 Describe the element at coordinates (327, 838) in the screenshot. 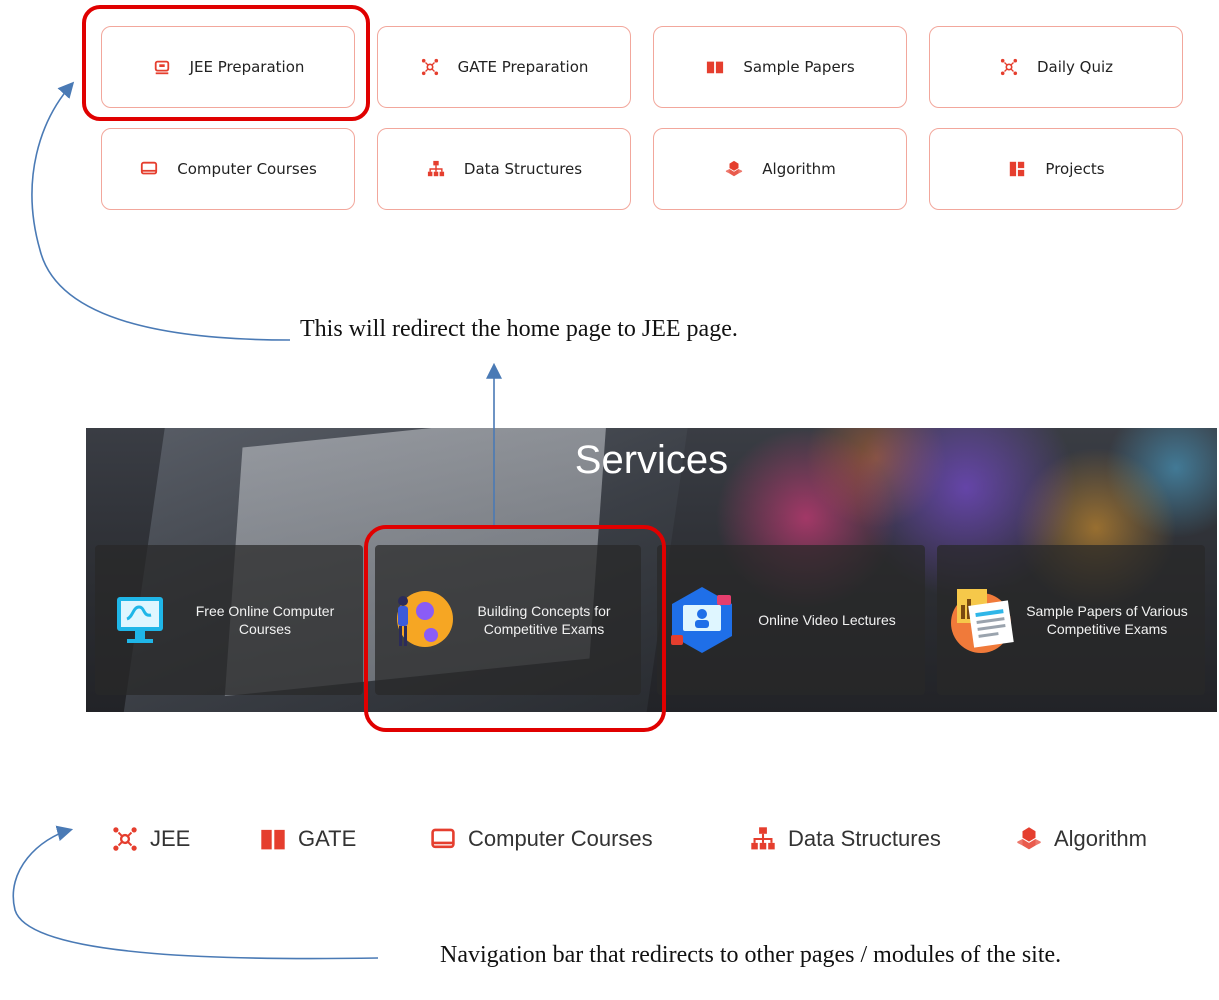

I see `nav-label: GATE` at that location.